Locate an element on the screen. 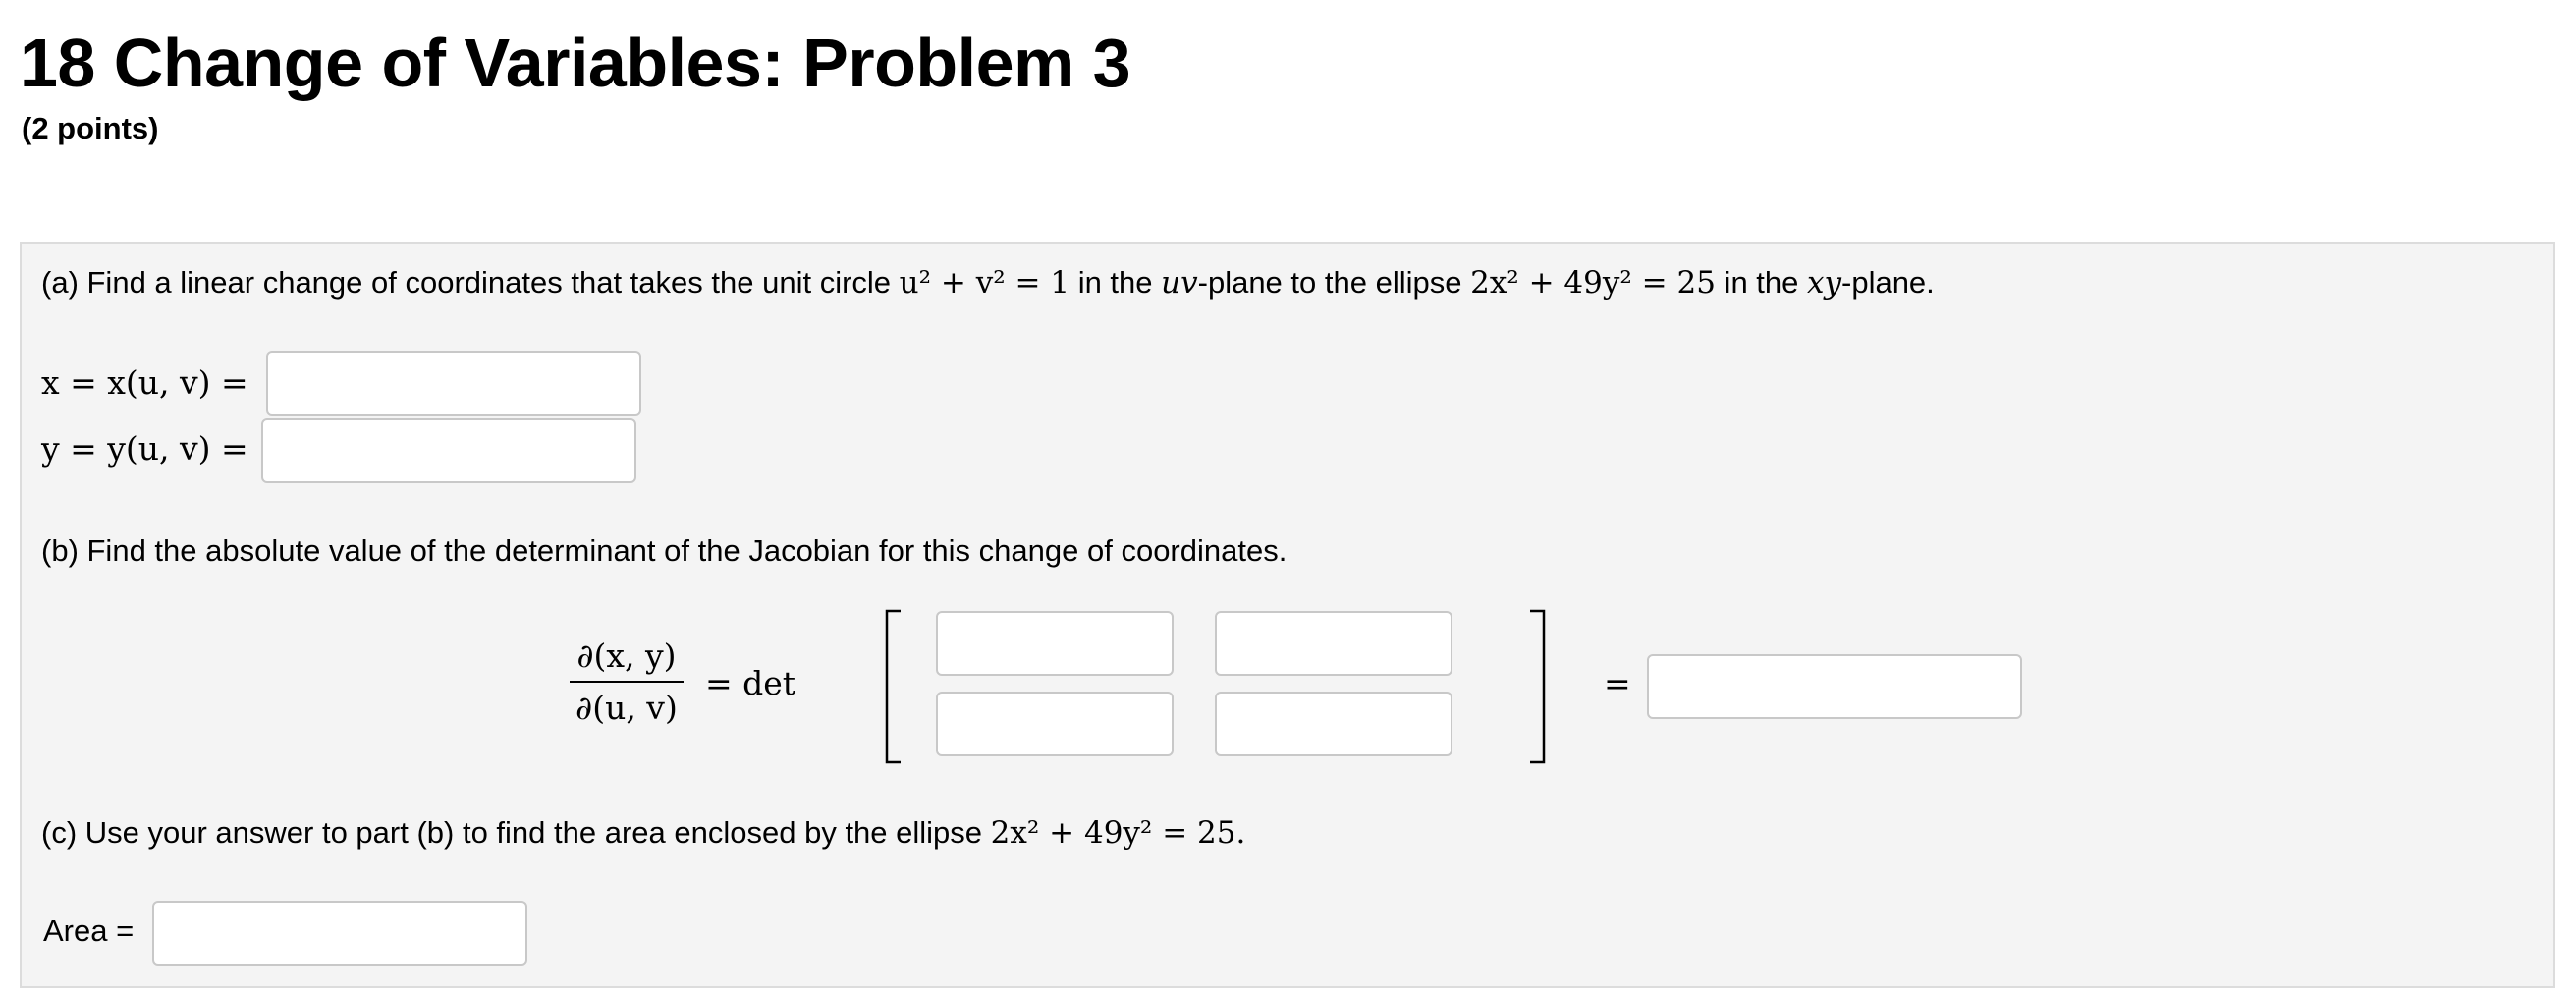  x-uv-input is located at coordinates (453, 383).